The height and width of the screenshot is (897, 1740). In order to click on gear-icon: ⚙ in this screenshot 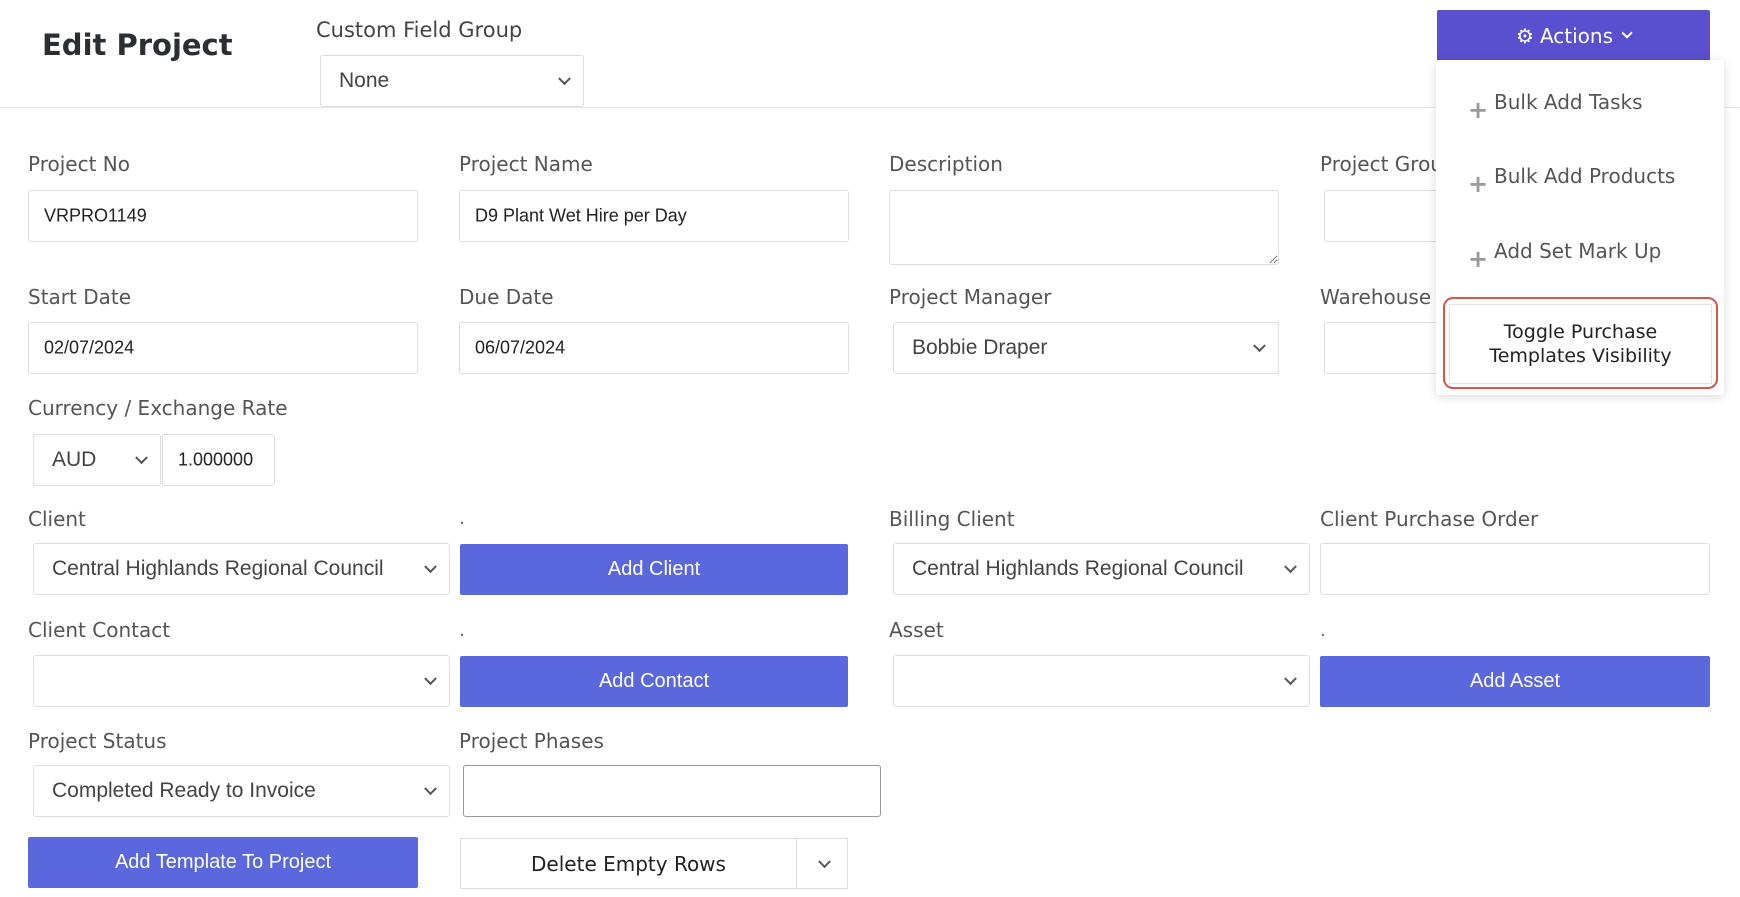, I will do `click(1525, 35)`.